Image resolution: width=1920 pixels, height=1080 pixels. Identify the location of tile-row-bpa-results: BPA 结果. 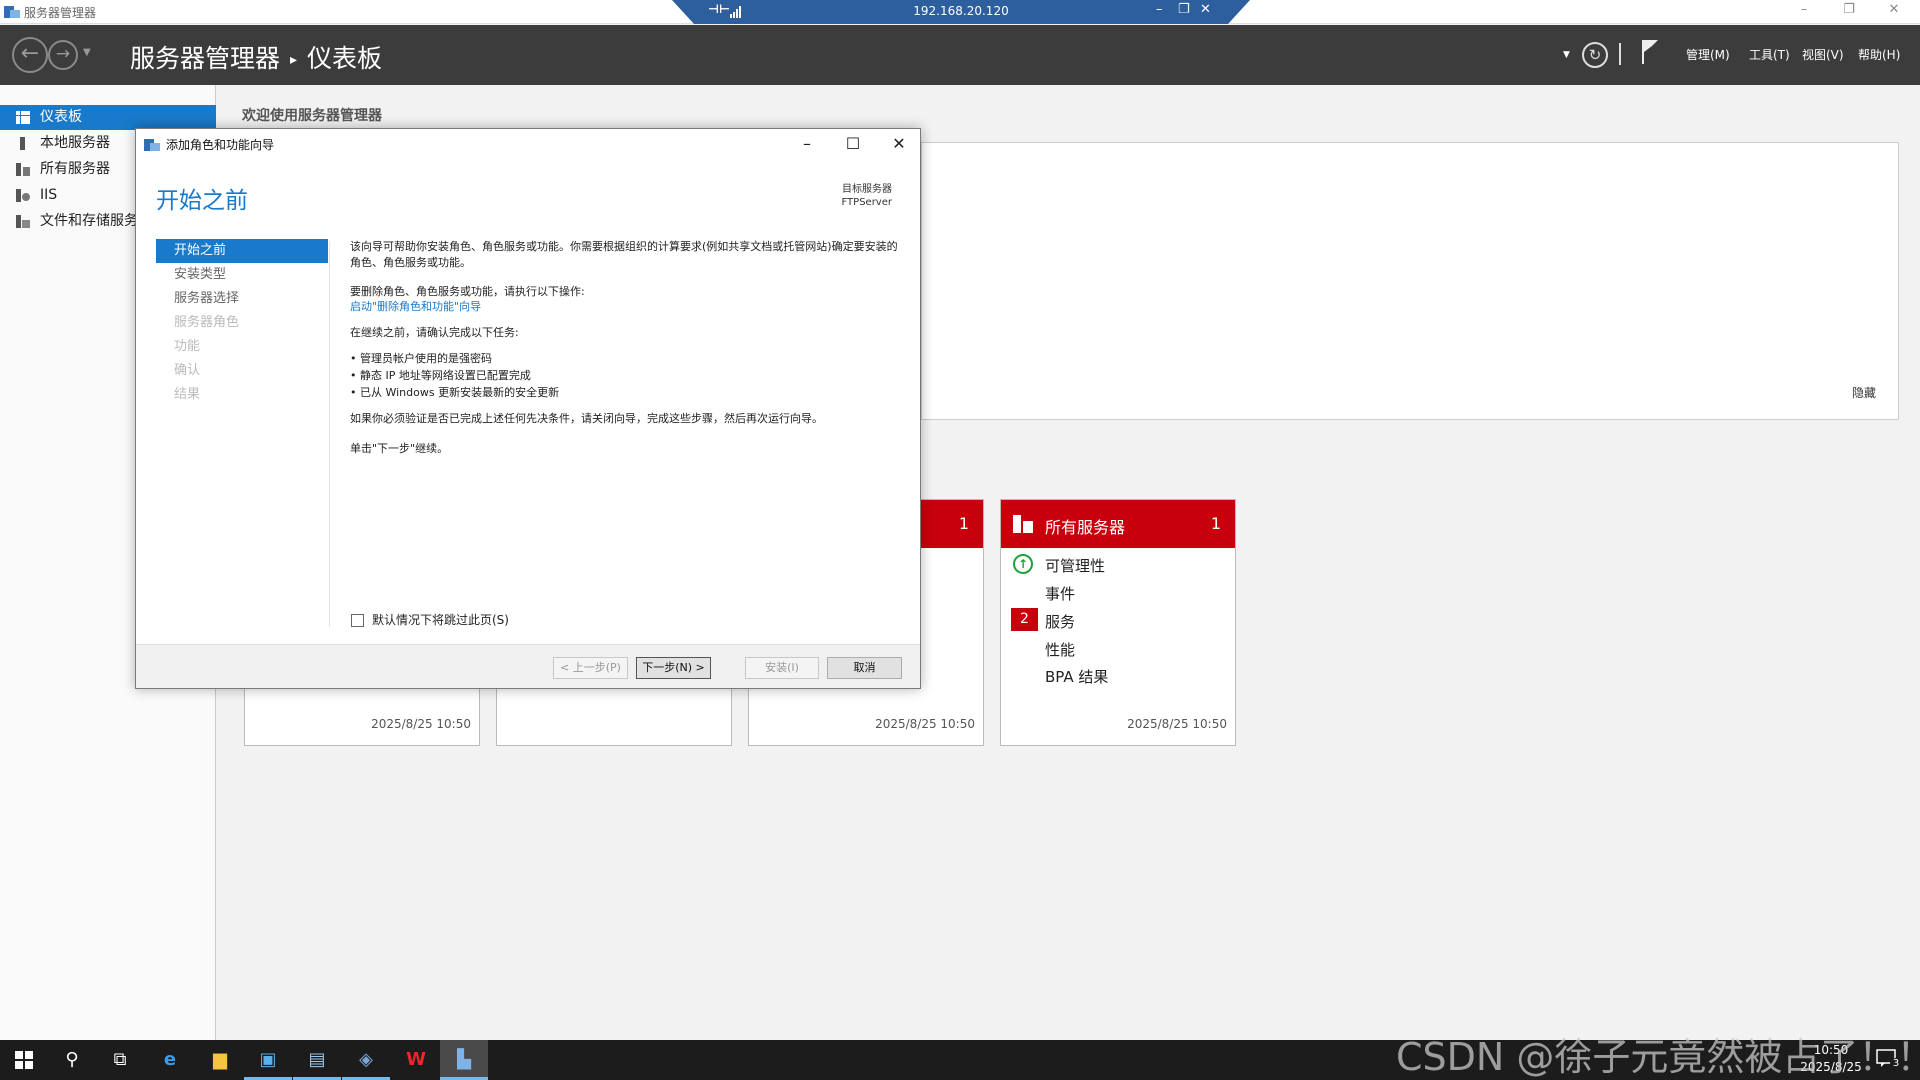
(1076, 676).